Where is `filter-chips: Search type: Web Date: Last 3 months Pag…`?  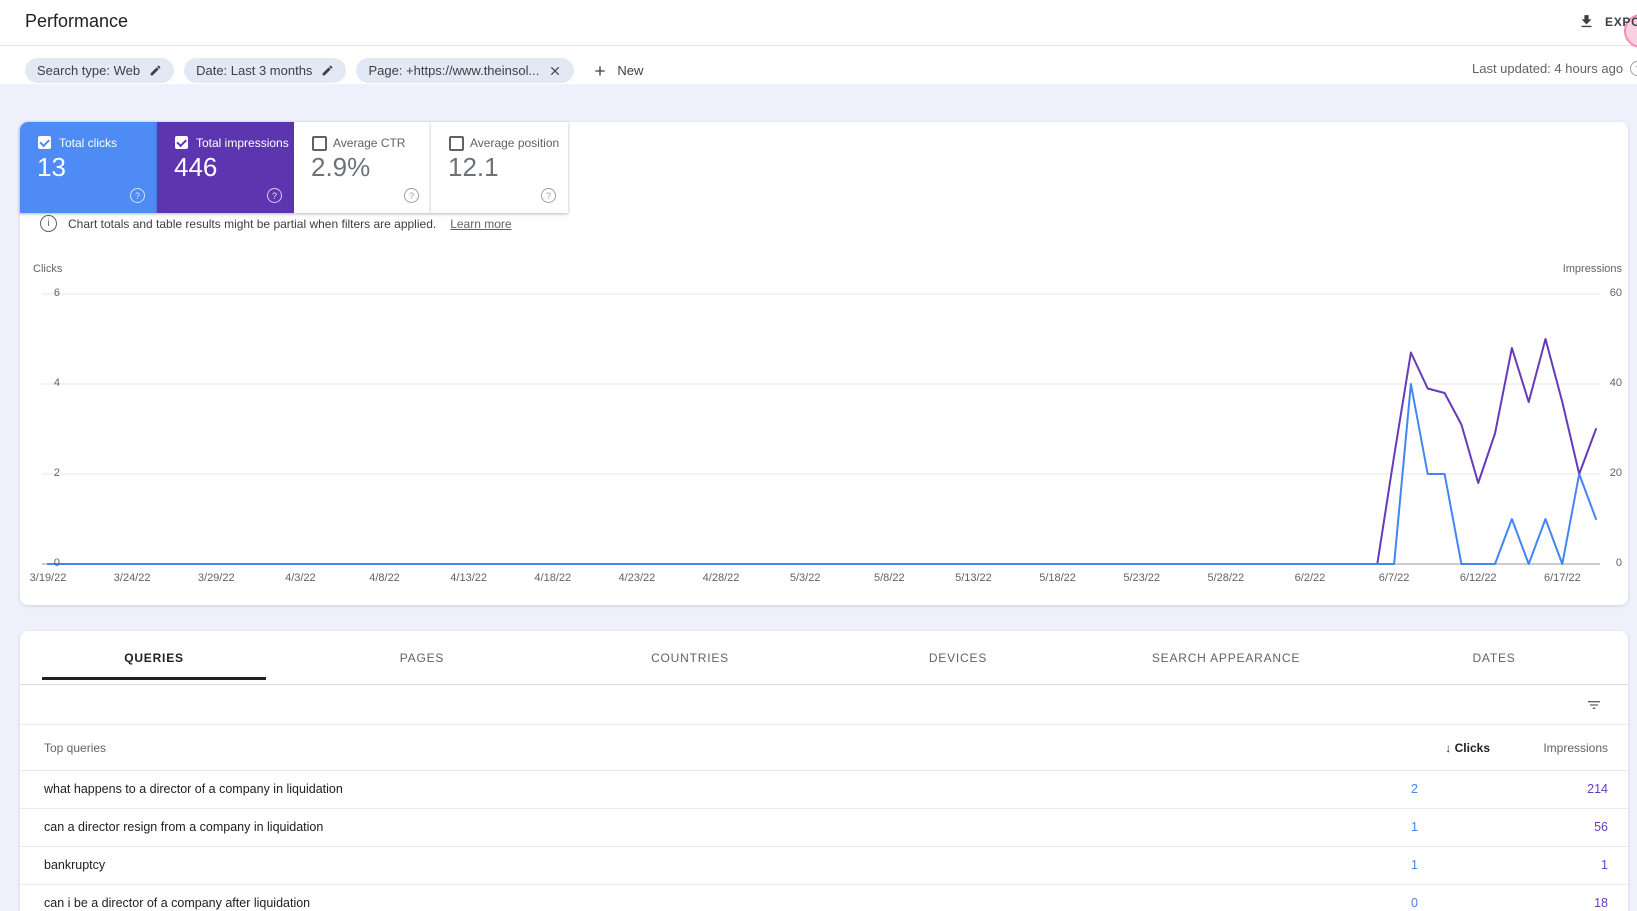 filter-chips: Search type: Web Date: Last 3 months Pag… is located at coordinates (334, 70).